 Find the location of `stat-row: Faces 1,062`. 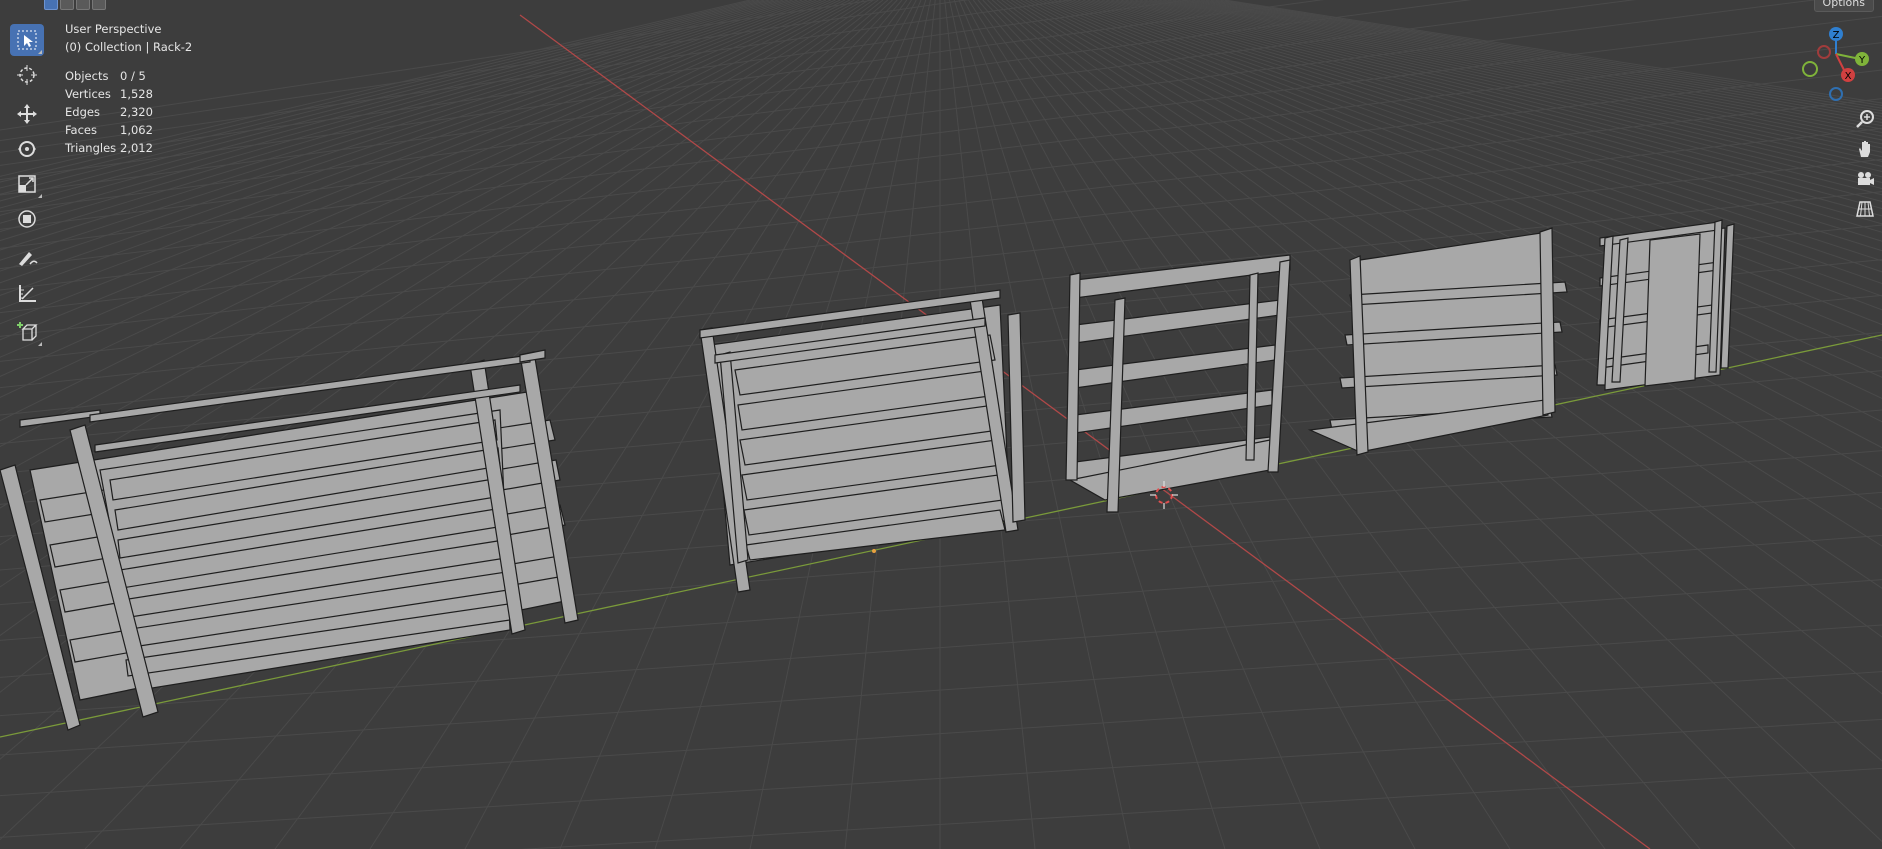

stat-row: Faces 1,062 is located at coordinates (109, 130).